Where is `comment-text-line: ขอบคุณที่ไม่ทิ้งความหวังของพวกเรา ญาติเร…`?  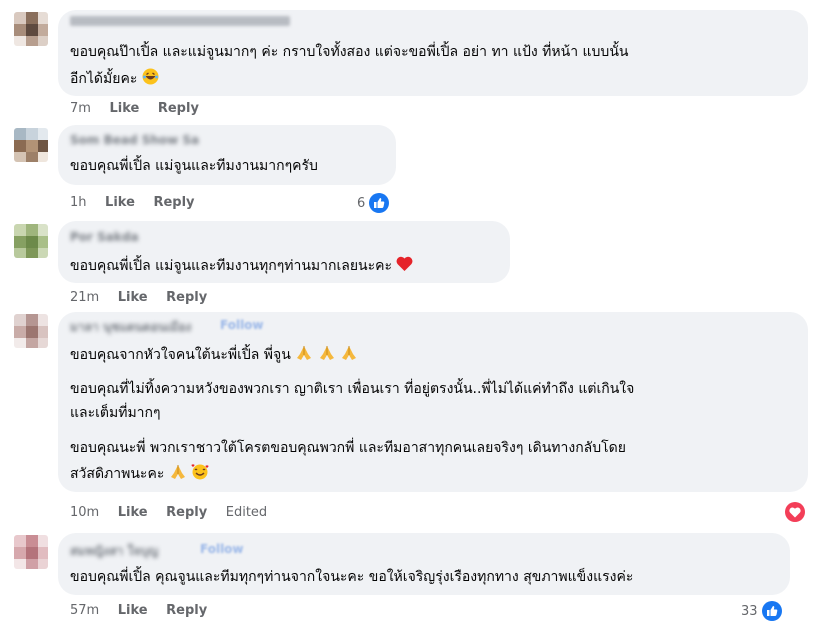
comment-text-line: ขอบคุณที่ไม่ทิ้งความหวังของพวกเรา ญาติเร… is located at coordinates (352, 389).